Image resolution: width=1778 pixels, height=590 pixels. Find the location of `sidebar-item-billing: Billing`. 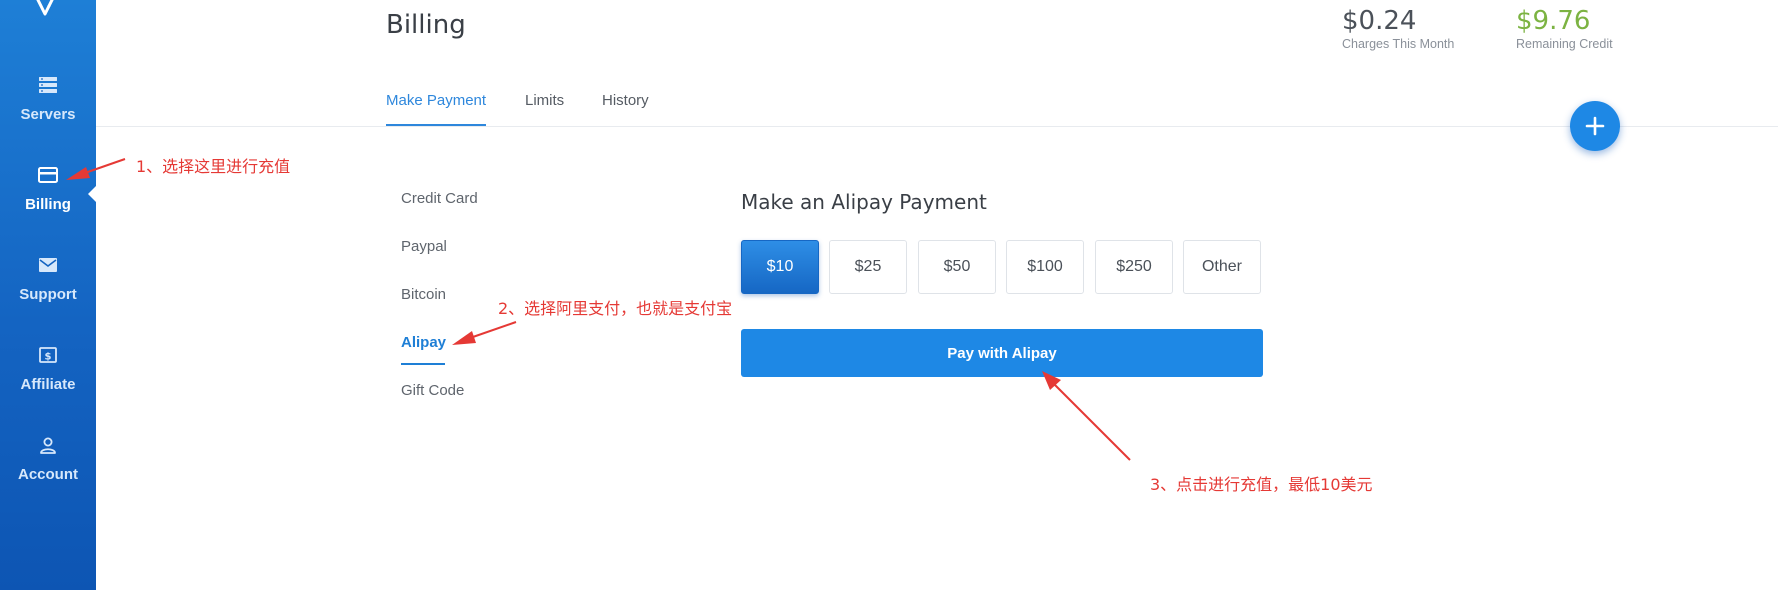

sidebar-item-billing: Billing is located at coordinates (48, 190).